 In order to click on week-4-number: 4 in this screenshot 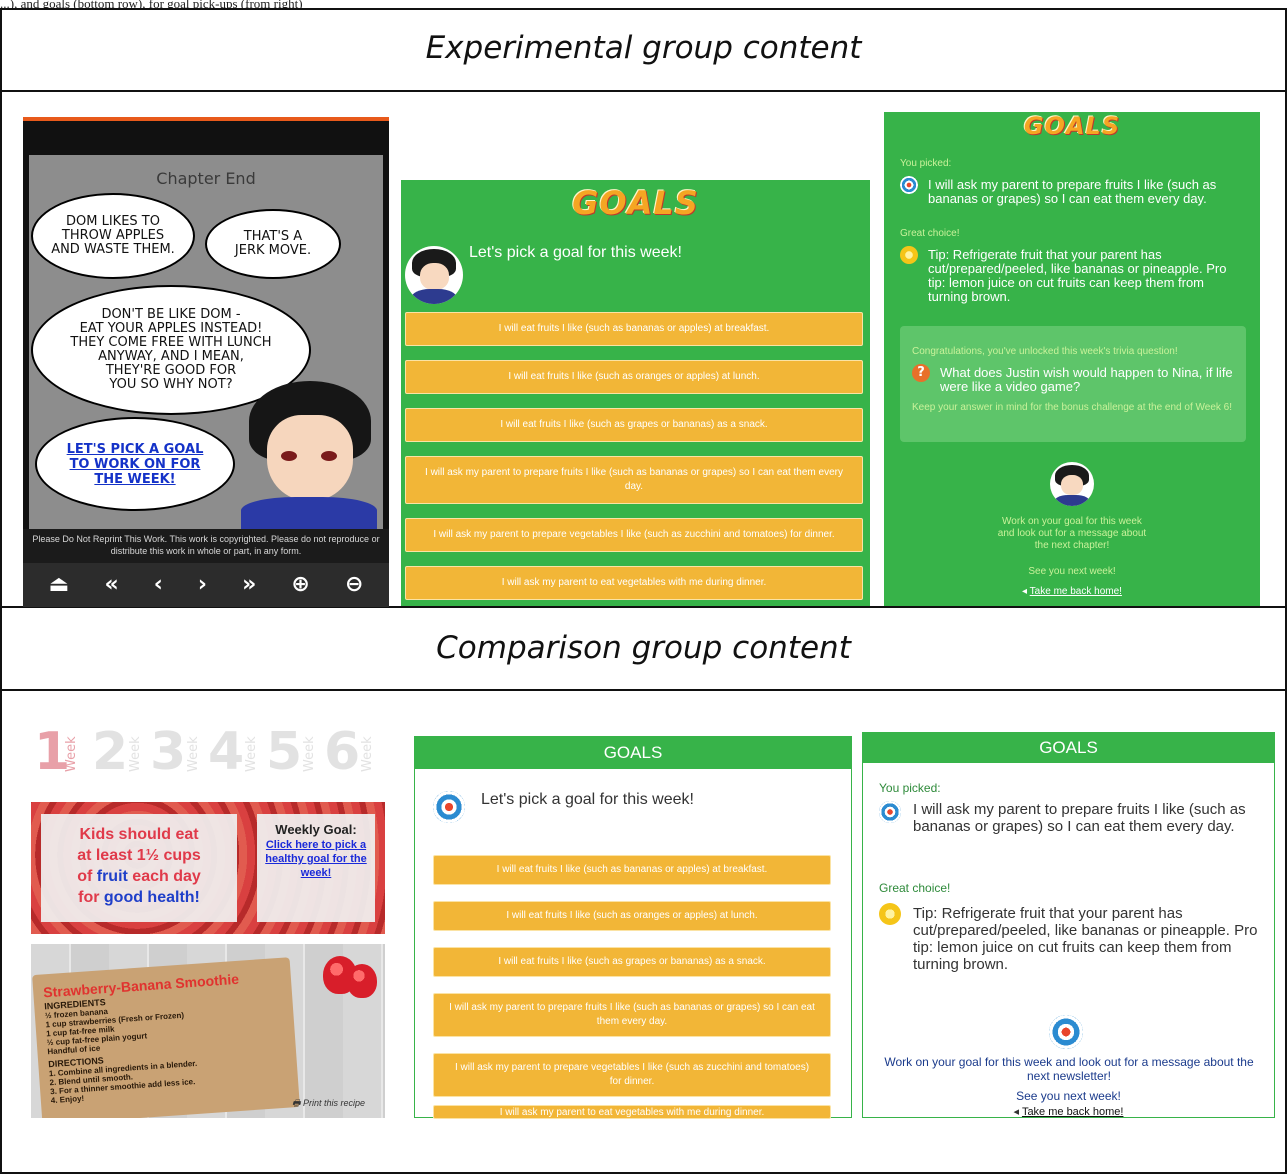, I will do `click(226, 752)`.